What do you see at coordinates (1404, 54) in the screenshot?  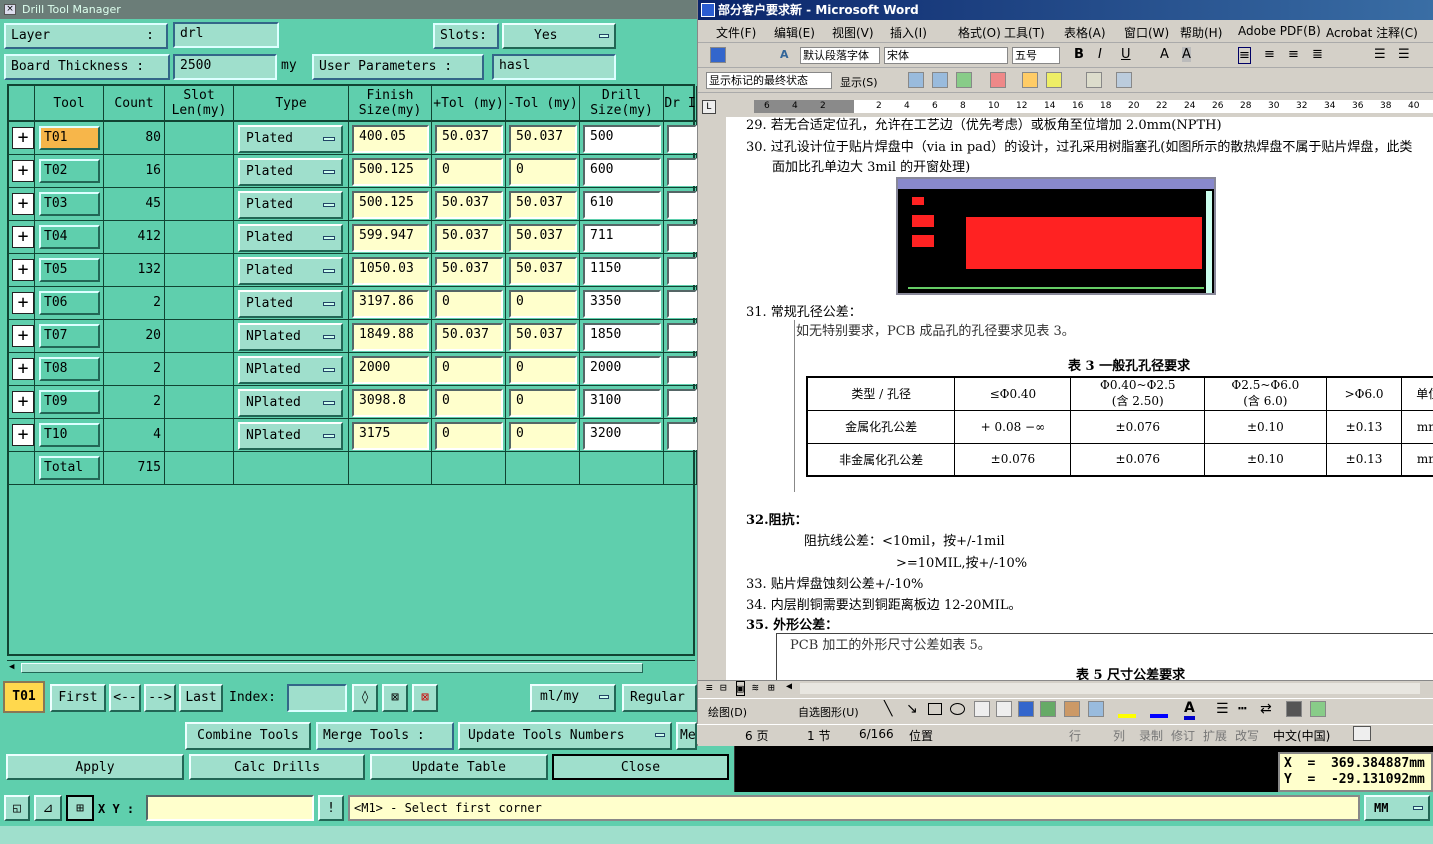 I see `bullets-icon: ☰` at bounding box center [1404, 54].